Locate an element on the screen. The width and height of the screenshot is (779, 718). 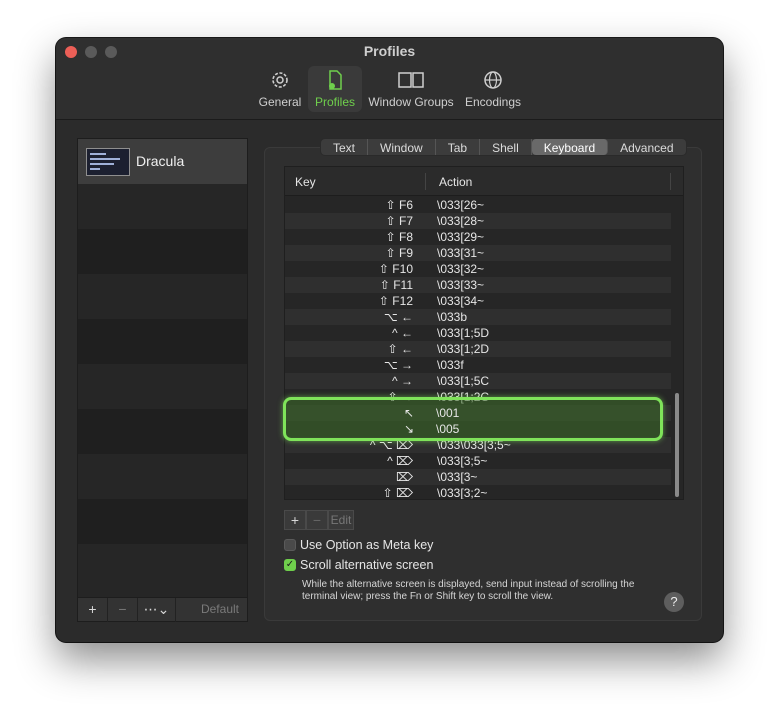
profile-actions-menu: ⋯⌄ is located at coordinates (157, 610).